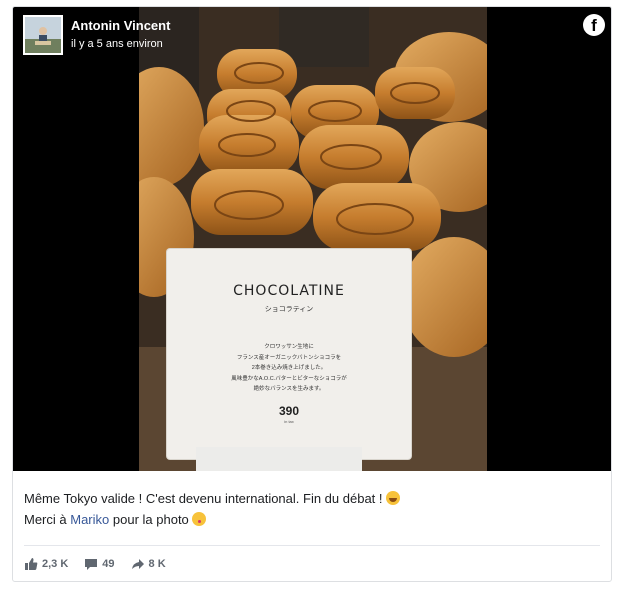 The height and width of the screenshot is (590, 624). What do you see at coordinates (137, 564) in the screenshot?
I see `share-arrow-icon` at bounding box center [137, 564].